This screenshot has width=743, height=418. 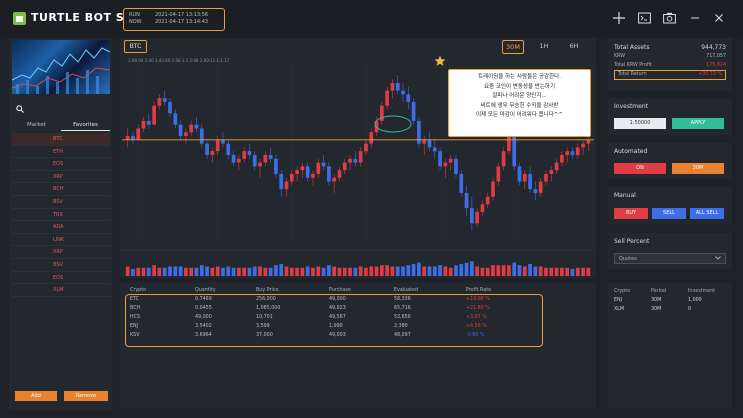 What do you see at coordinates (707, 213) in the screenshot?
I see `all-sell-button: ALL SELL` at bounding box center [707, 213].